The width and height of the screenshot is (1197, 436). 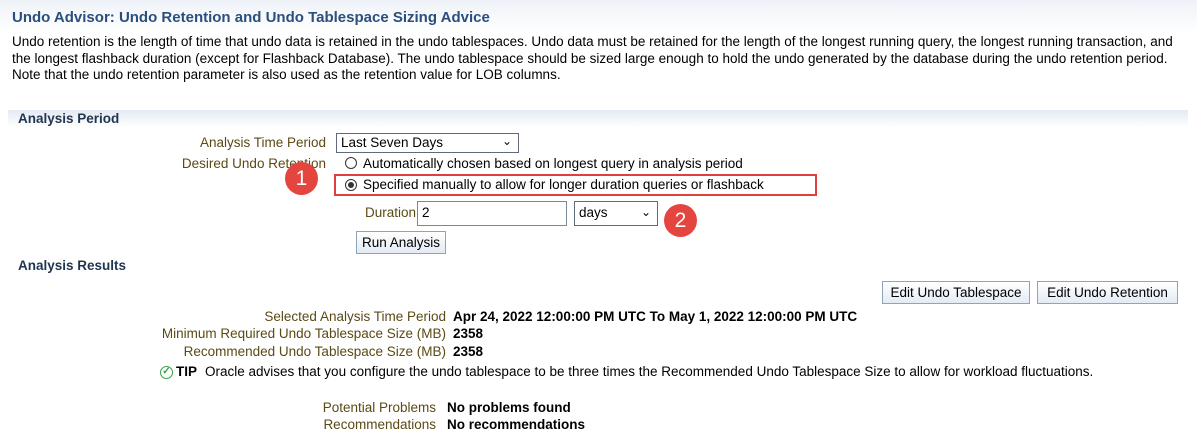 What do you see at coordinates (390, 212) in the screenshot?
I see `duration-label: Duration` at bounding box center [390, 212].